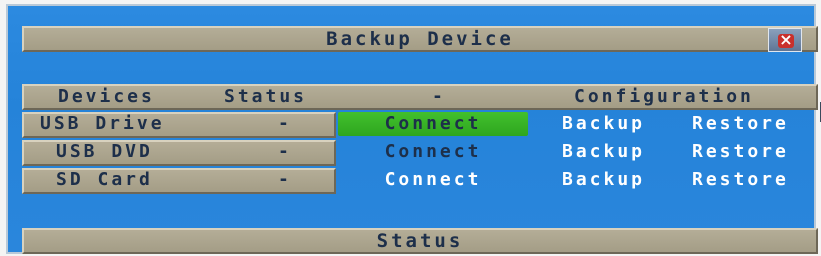  I want to click on dialog-title: Backup Device, so click(420, 39).